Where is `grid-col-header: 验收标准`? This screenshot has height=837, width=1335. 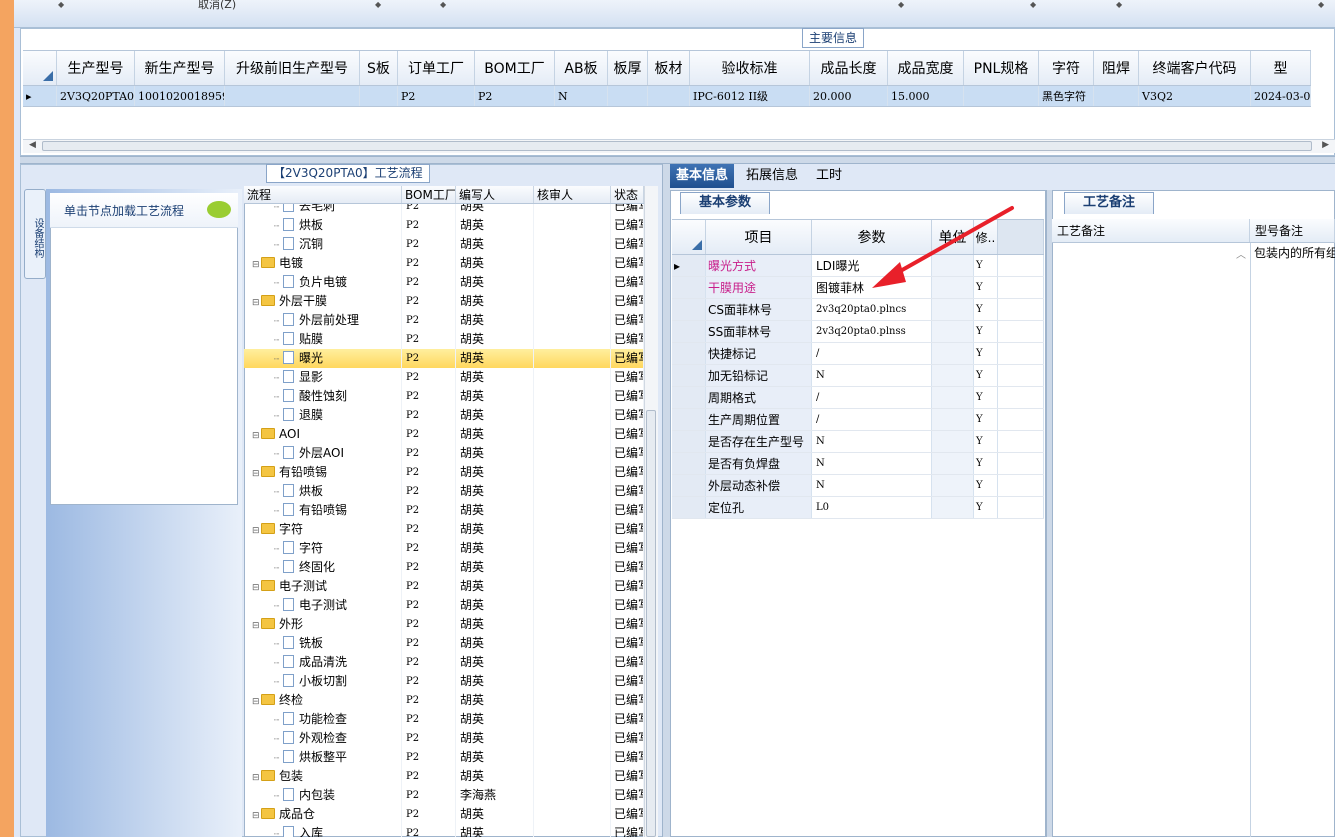
grid-col-header: 验收标准 is located at coordinates (750, 68).